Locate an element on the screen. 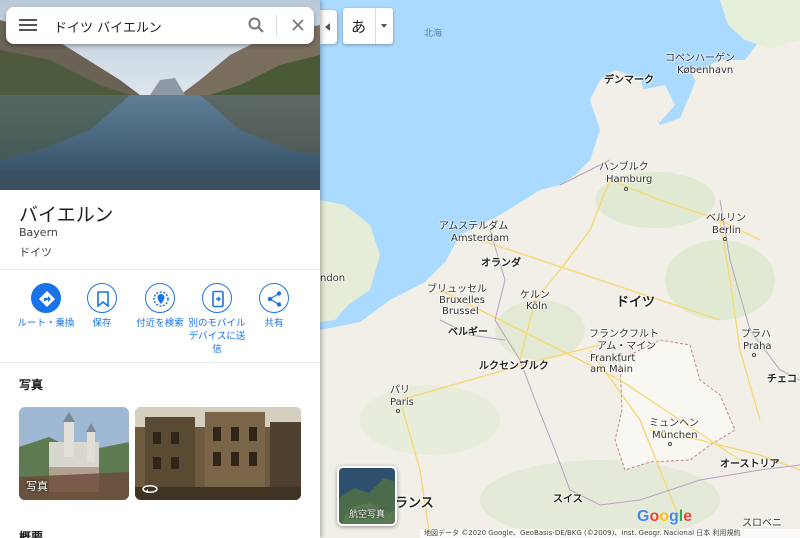  label-brussels-ja: ブリュッセル is located at coordinates (457, 289).